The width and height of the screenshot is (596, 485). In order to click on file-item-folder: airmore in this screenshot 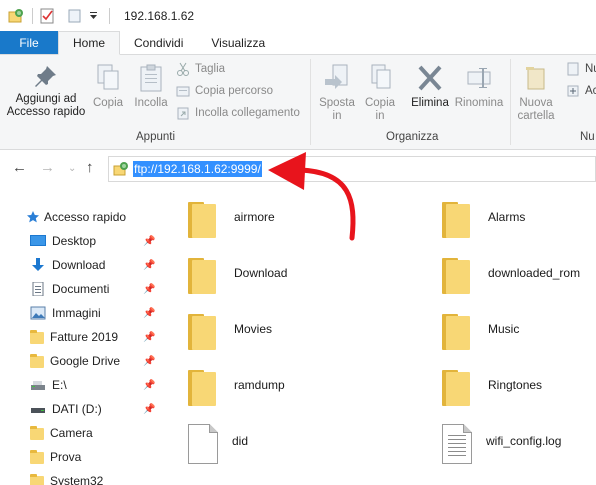, I will do `click(231, 222)`.